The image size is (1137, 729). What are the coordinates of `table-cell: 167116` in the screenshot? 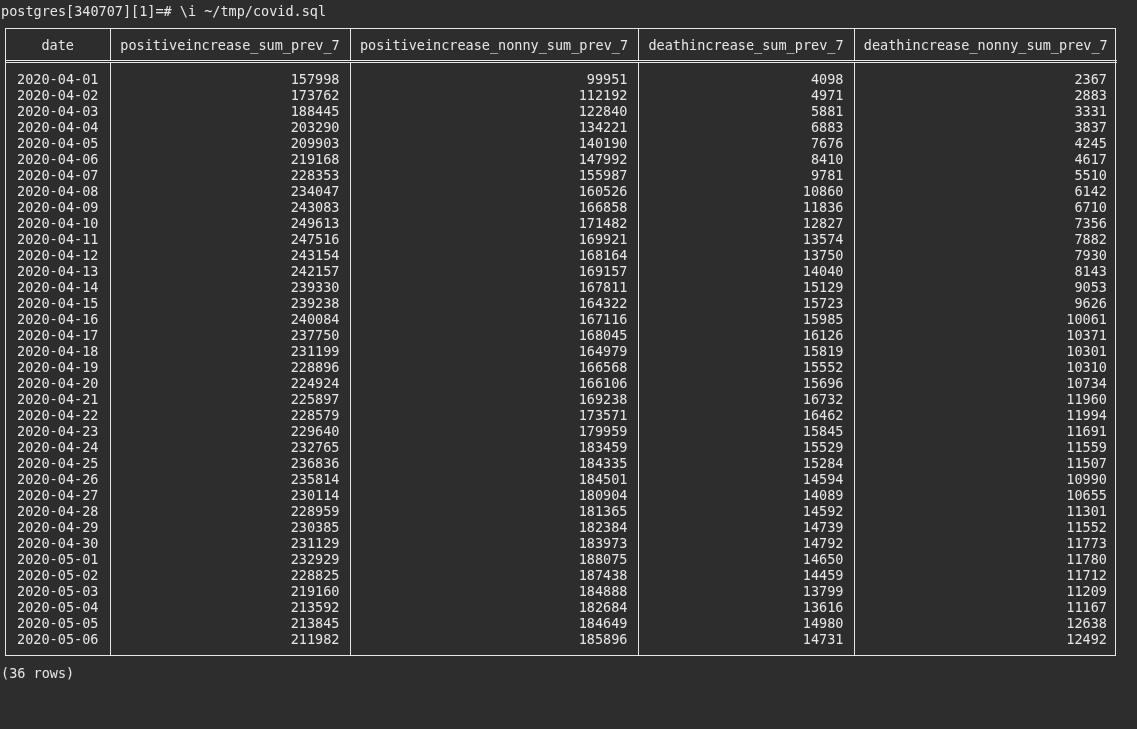 It's located at (603, 319).